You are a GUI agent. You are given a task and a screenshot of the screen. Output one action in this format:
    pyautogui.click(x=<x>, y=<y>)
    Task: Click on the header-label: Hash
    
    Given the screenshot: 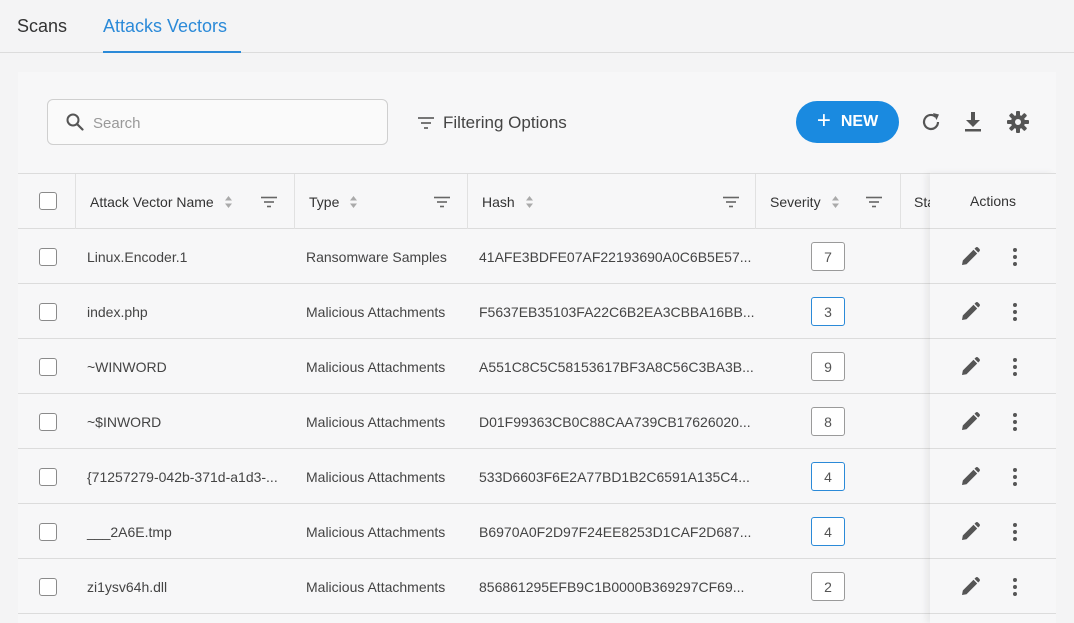 What is the action you would take?
    pyautogui.click(x=498, y=202)
    